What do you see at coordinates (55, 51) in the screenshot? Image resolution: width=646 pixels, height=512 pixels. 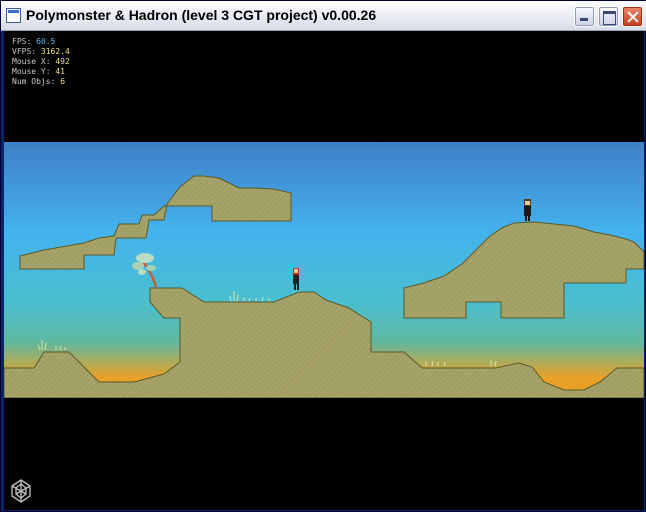 I see `hud-vfps-value: 3162.4` at bounding box center [55, 51].